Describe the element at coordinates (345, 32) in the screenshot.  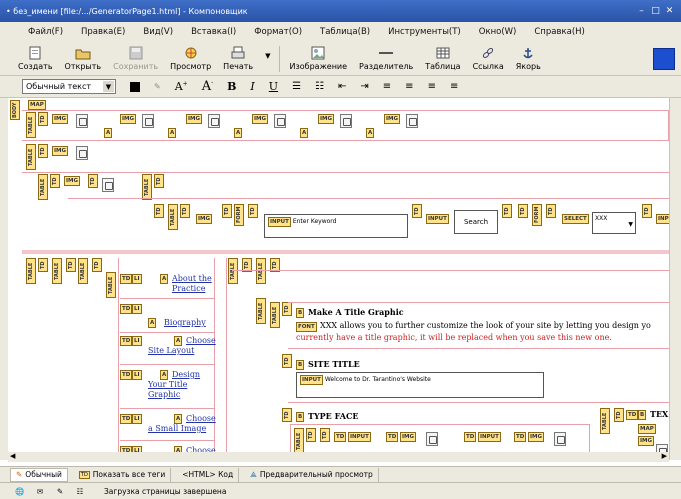
I see `menu-table: Таблица(B)` at that location.